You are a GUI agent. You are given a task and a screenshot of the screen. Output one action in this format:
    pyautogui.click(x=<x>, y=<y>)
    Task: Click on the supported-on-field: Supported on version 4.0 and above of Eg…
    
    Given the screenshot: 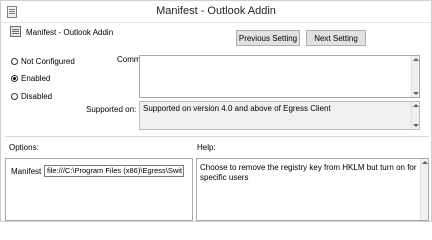 What is the action you would take?
    pyautogui.click(x=279, y=115)
    